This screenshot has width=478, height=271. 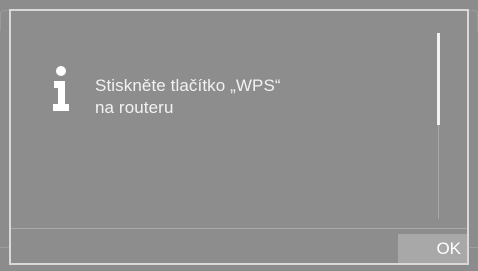 What do you see at coordinates (473, 247) in the screenshot?
I see `background-divider-right` at bounding box center [473, 247].